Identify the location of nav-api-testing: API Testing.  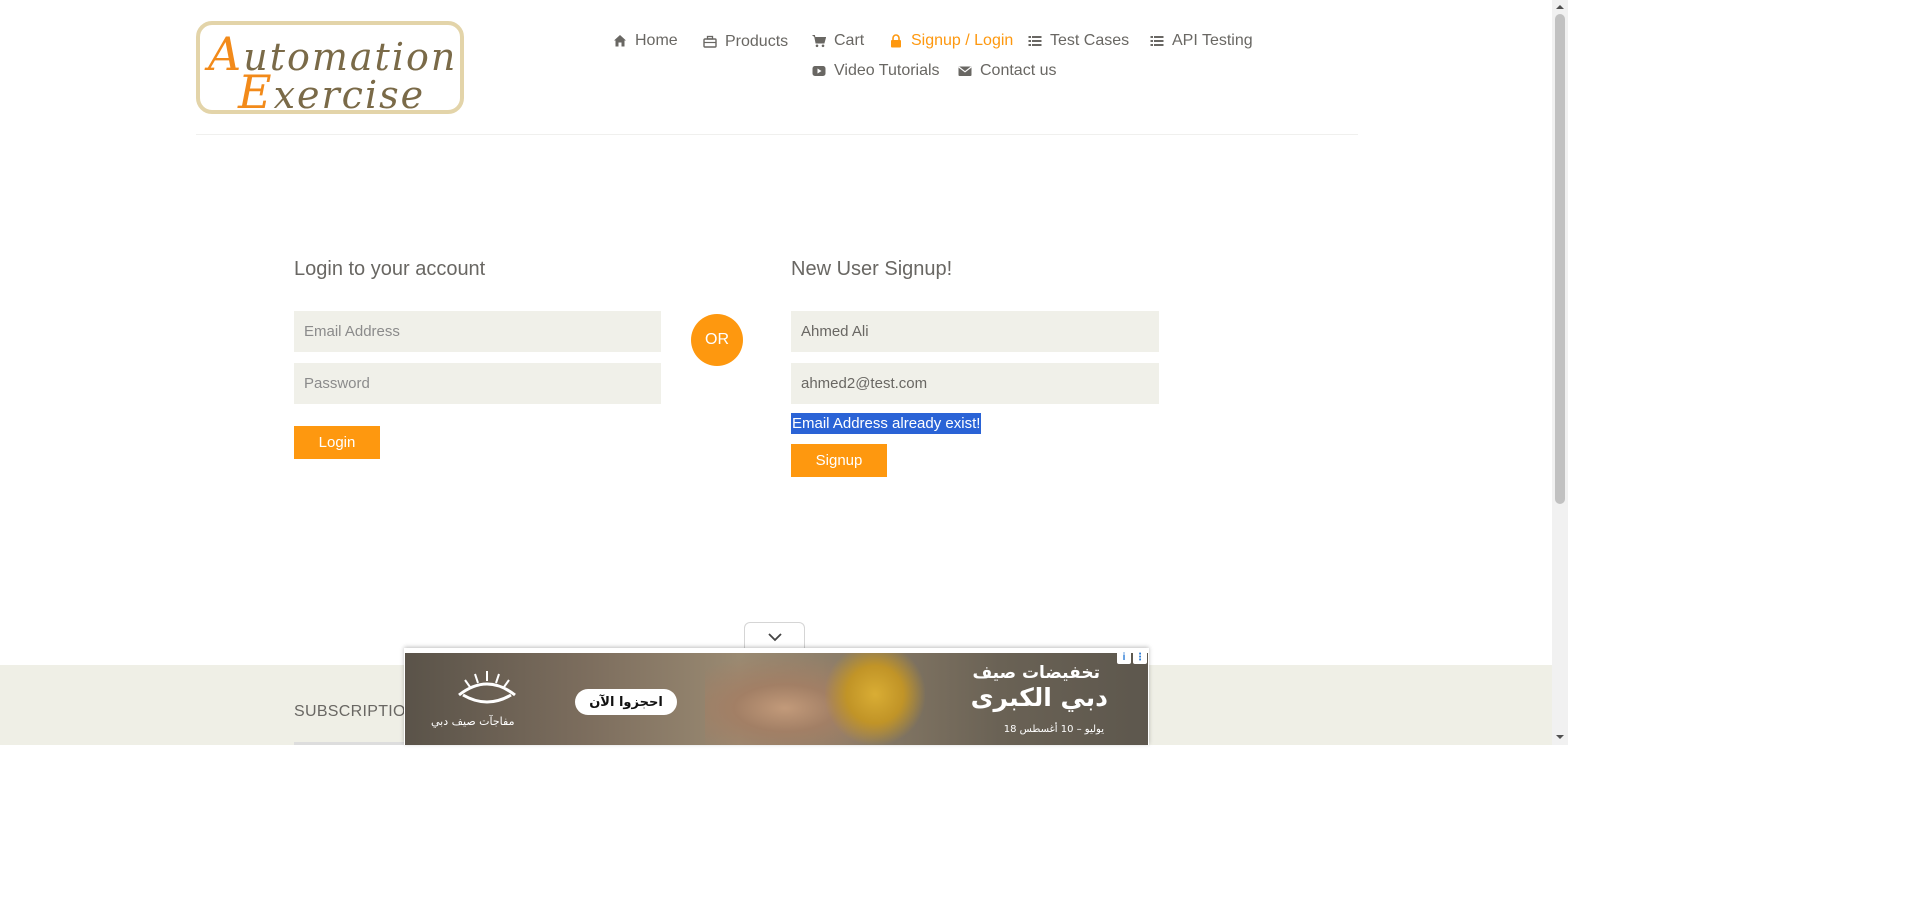
(1201, 41).